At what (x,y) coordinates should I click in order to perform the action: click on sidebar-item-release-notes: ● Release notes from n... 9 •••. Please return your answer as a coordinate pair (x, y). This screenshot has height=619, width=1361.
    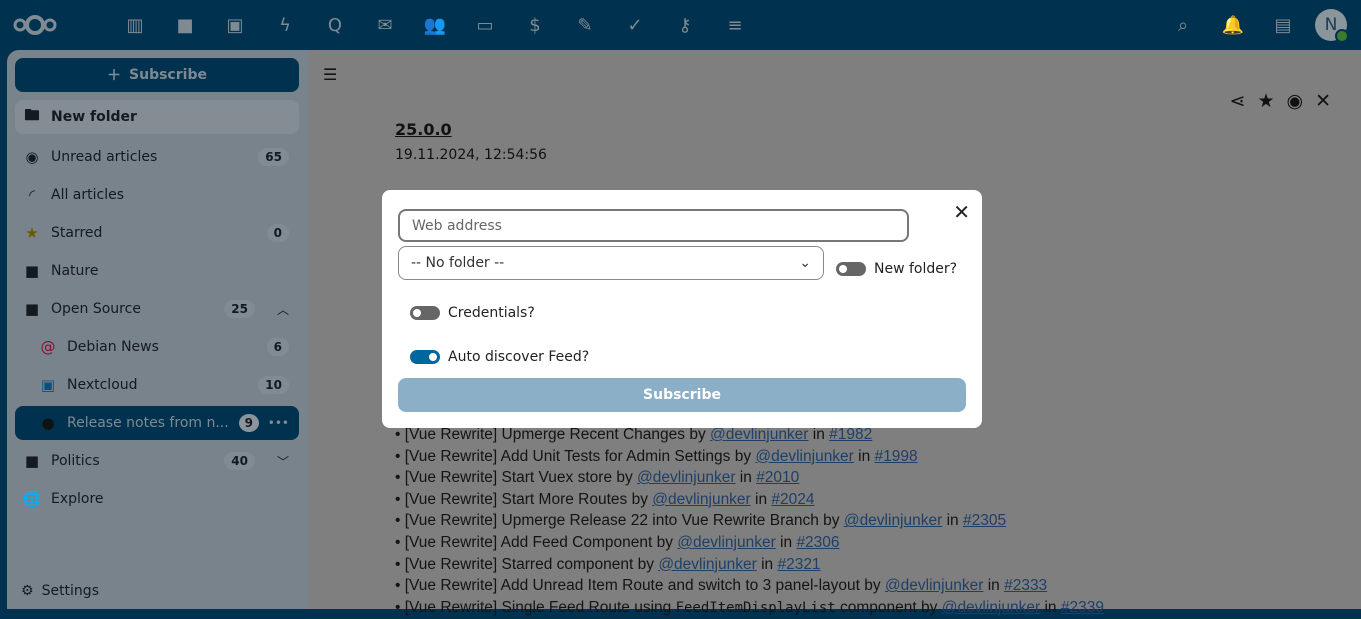
    Looking at the image, I should click on (157, 423).